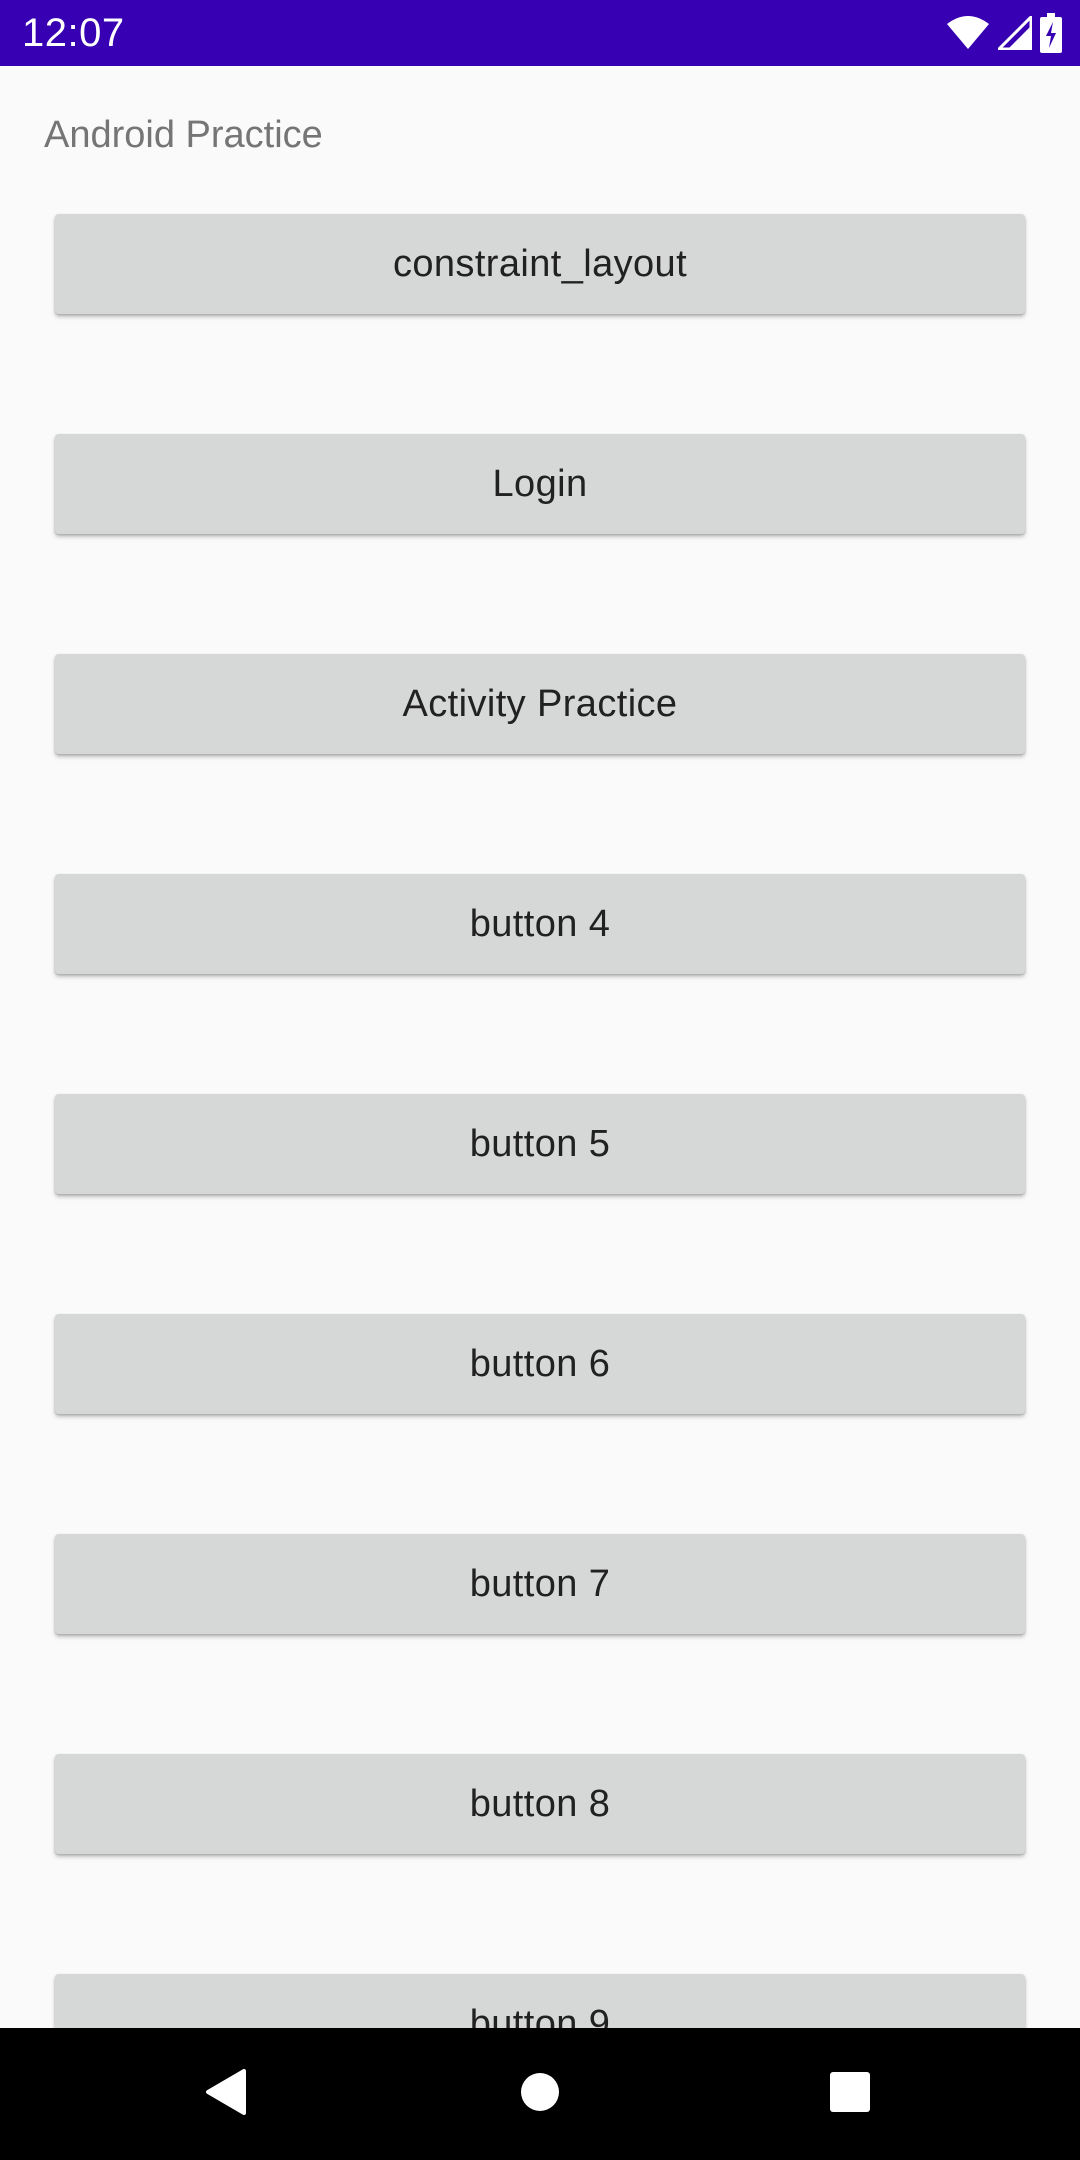 The width and height of the screenshot is (1080, 2160). I want to click on status-time: 12:07, so click(73, 33).